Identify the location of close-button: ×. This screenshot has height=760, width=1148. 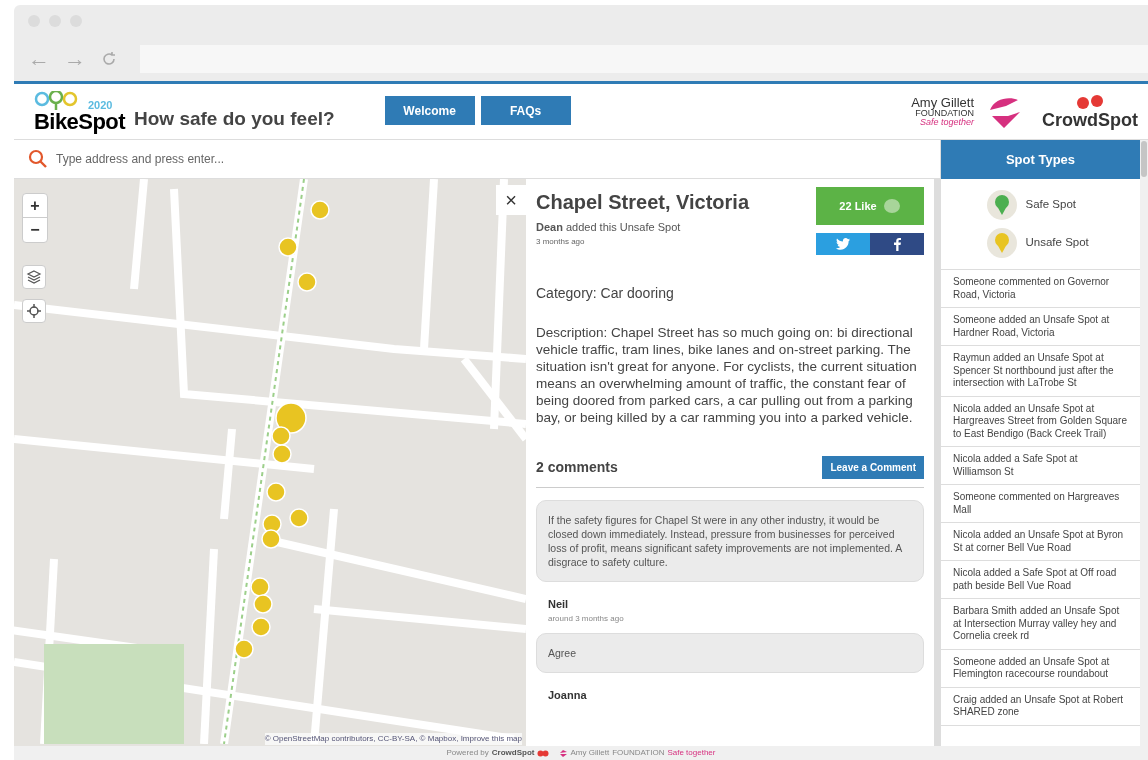
(511, 200).